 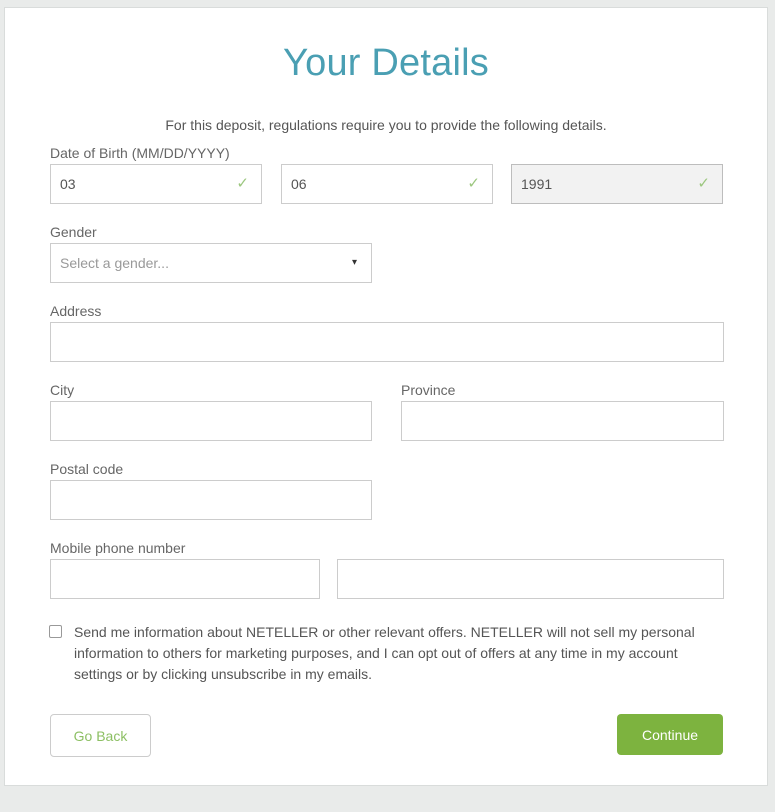 I want to click on consent-checkbox, so click(x=55, y=631).